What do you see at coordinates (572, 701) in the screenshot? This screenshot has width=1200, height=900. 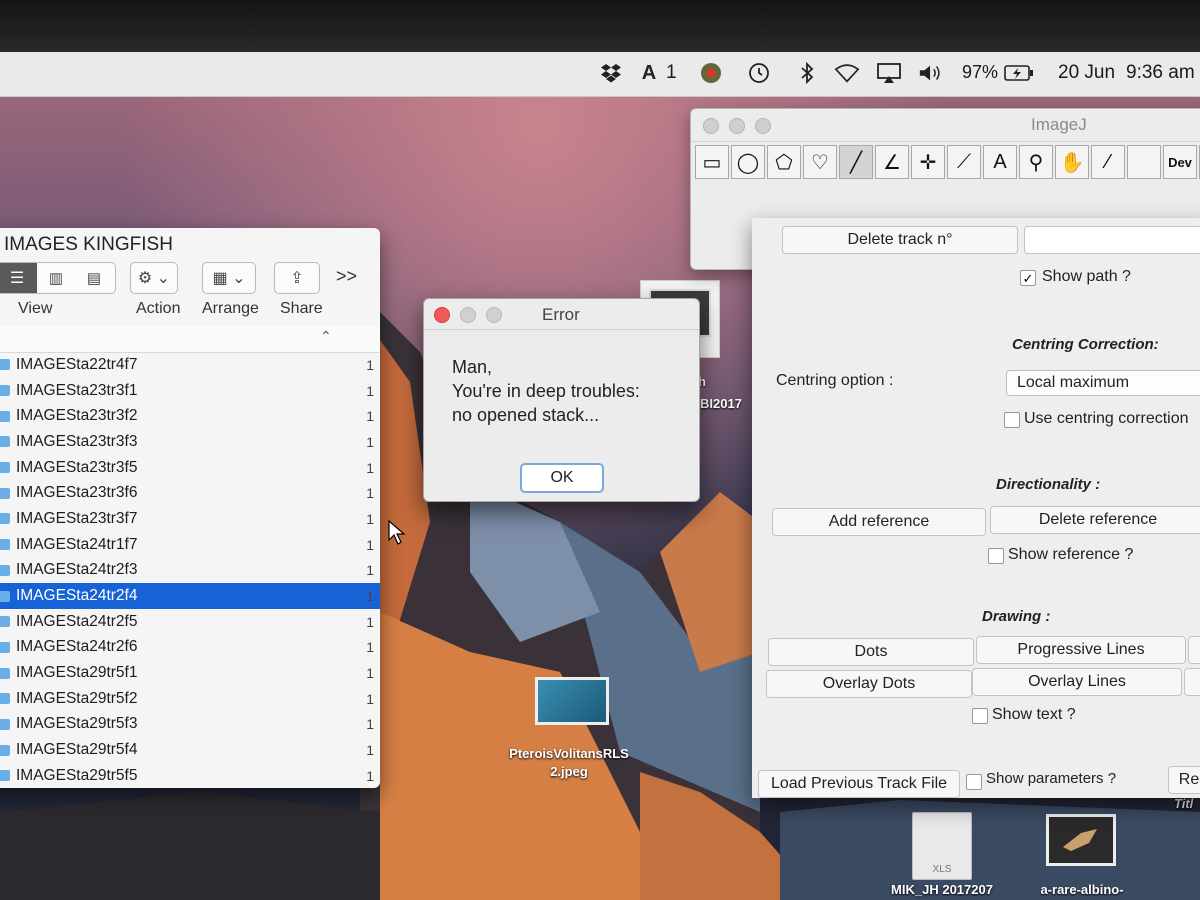 I see `pterois-image-thumbnail` at bounding box center [572, 701].